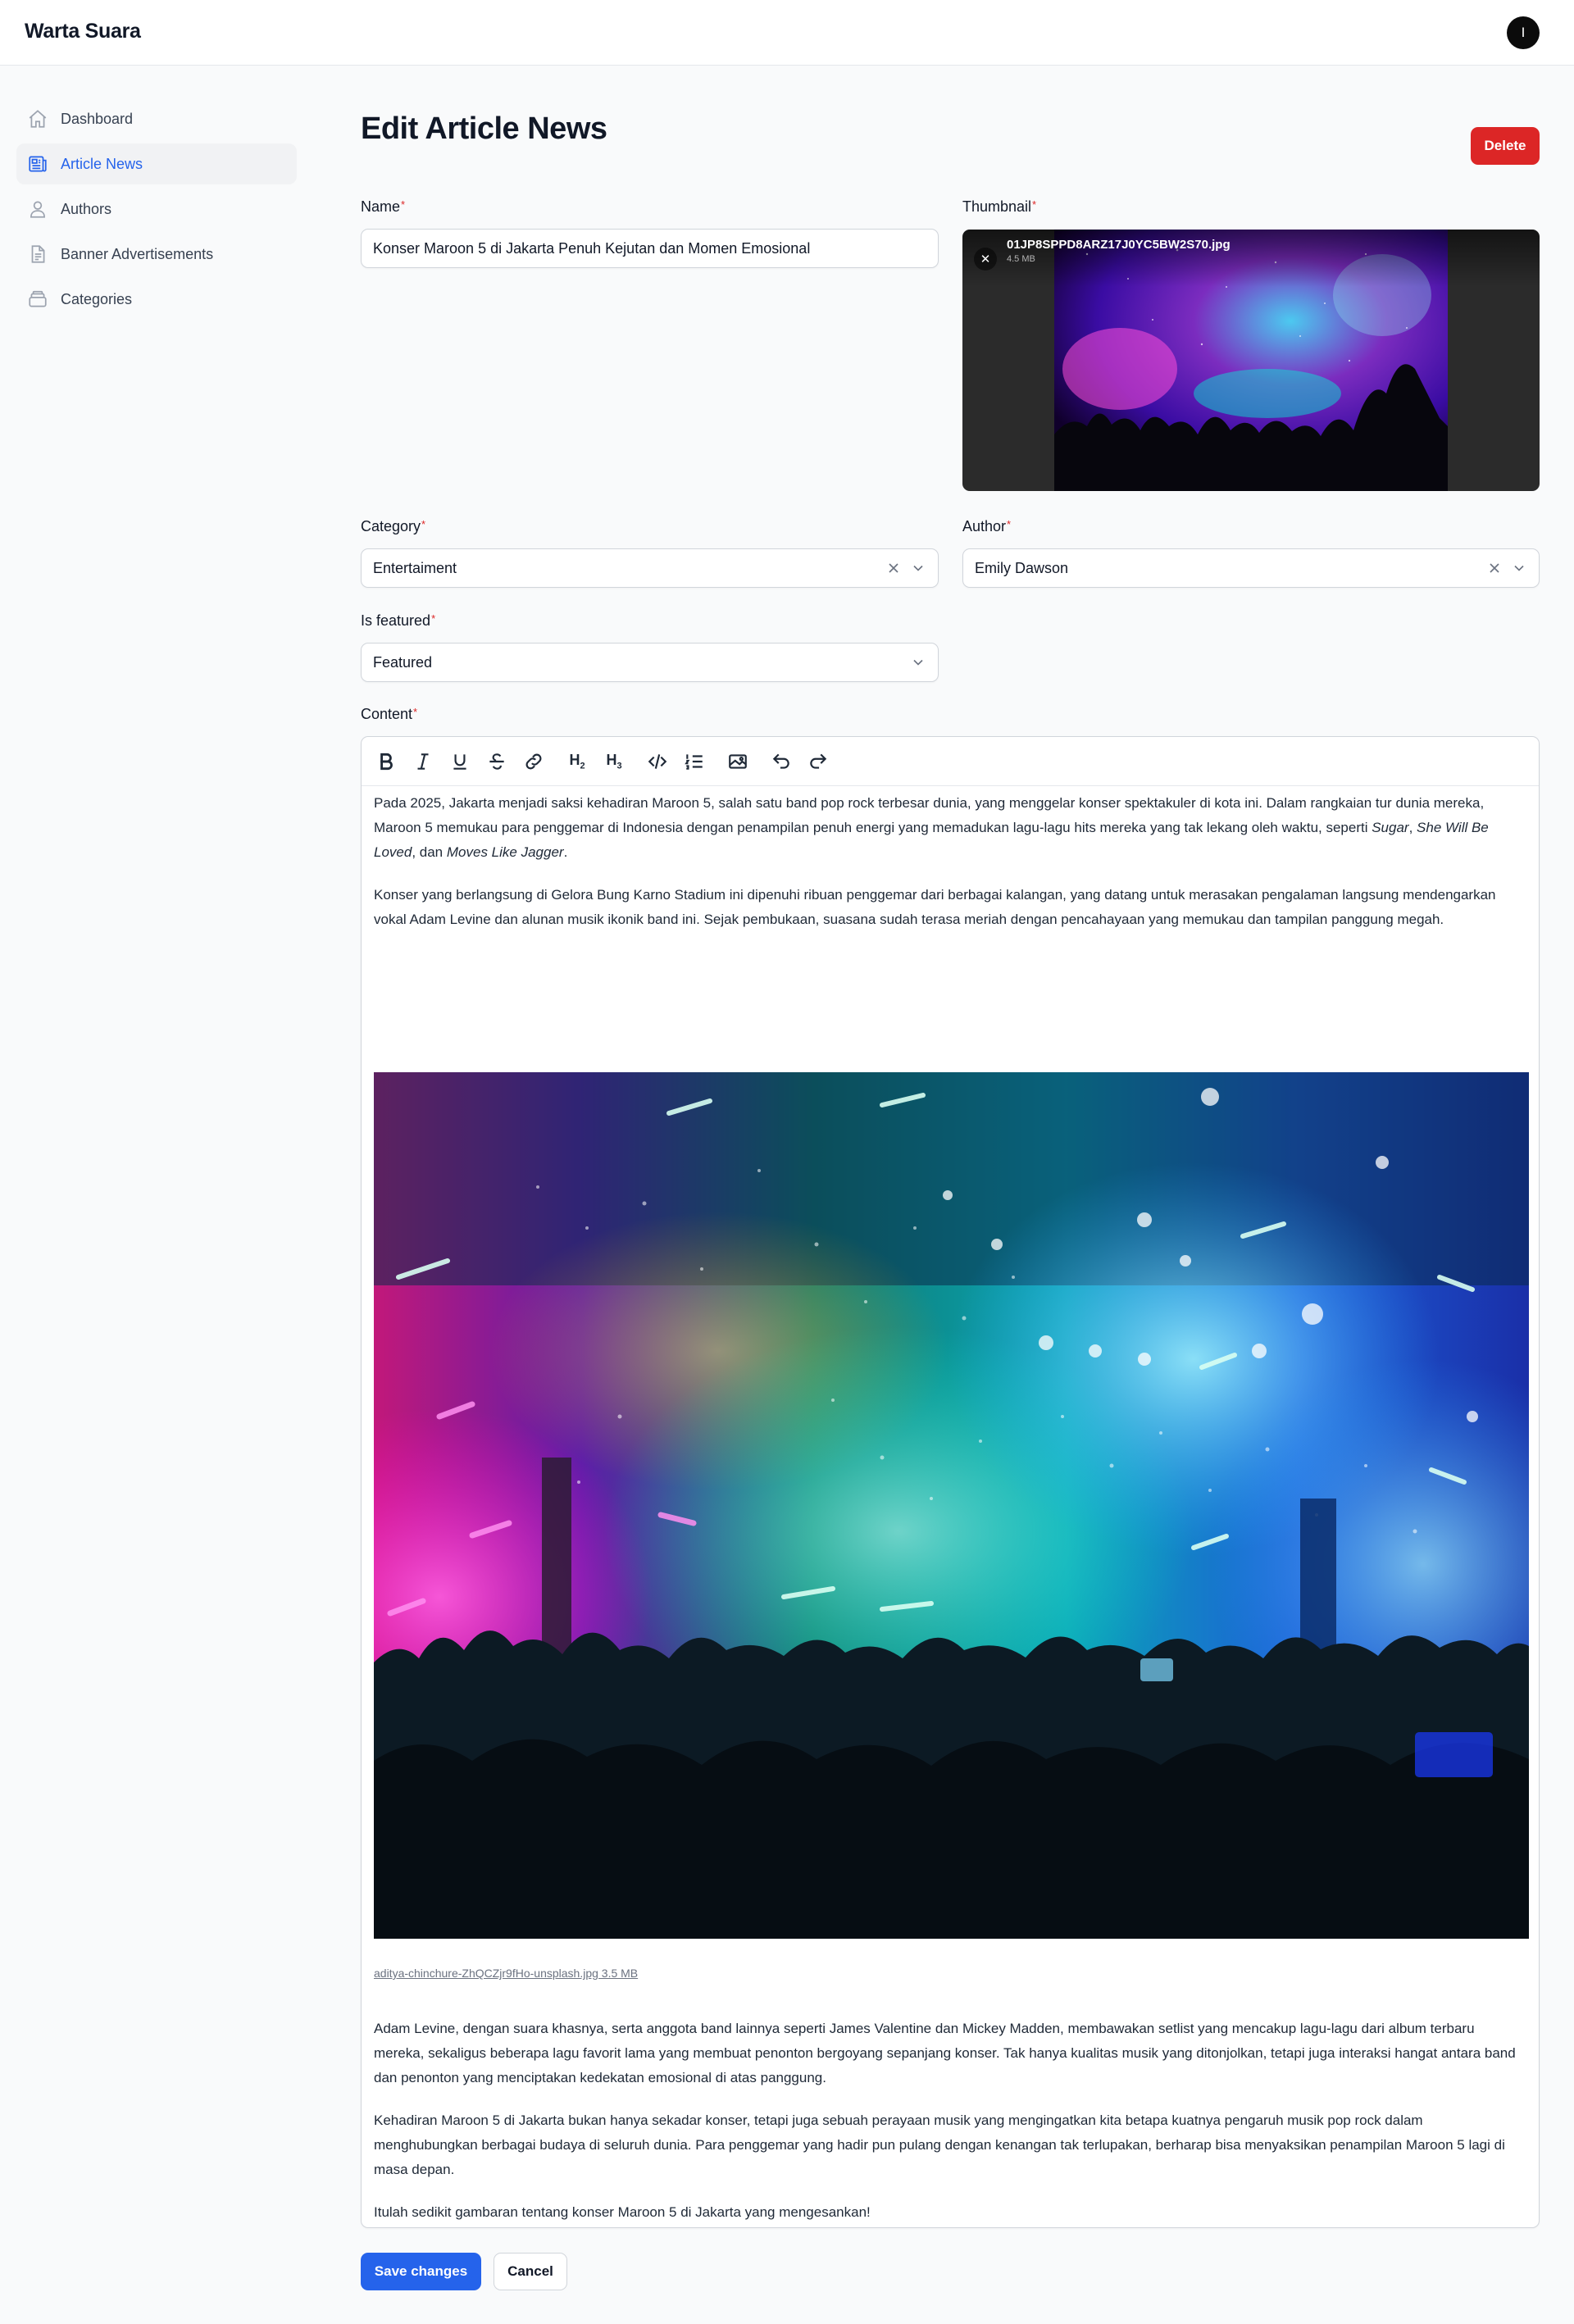  Describe the element at coordinates (650, 662) in the screenshot. I see `is-featured-select: Featured` at that location.